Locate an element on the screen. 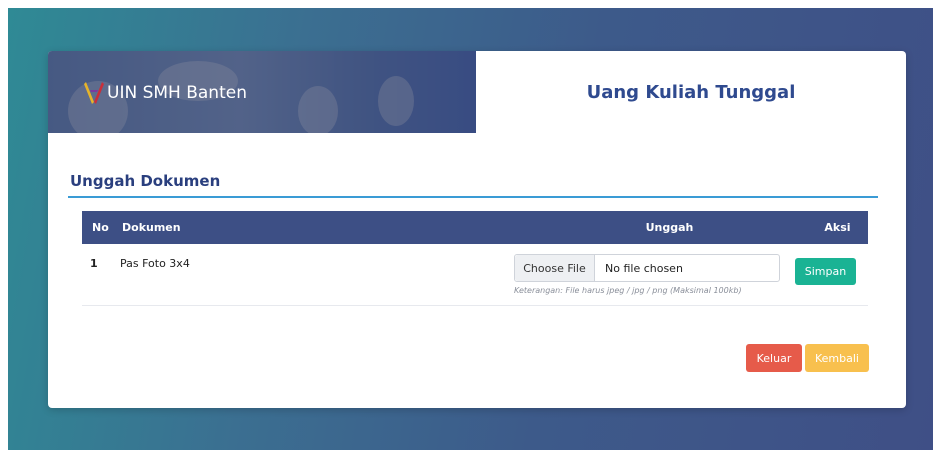 Image resolution: width=933 pixels, height=450 pixels. column-header-no: No is located at coordinates (100, 227).